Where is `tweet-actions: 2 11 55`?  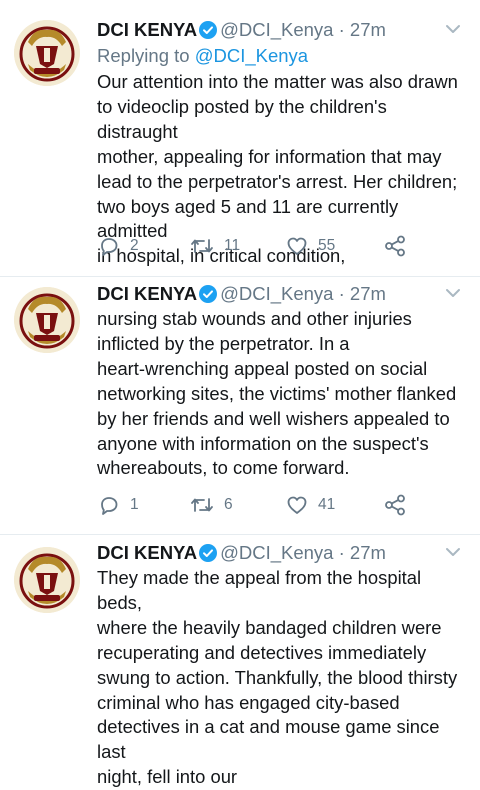 tweet-actions: 2 11 55 is located at coordinates (258, 246).